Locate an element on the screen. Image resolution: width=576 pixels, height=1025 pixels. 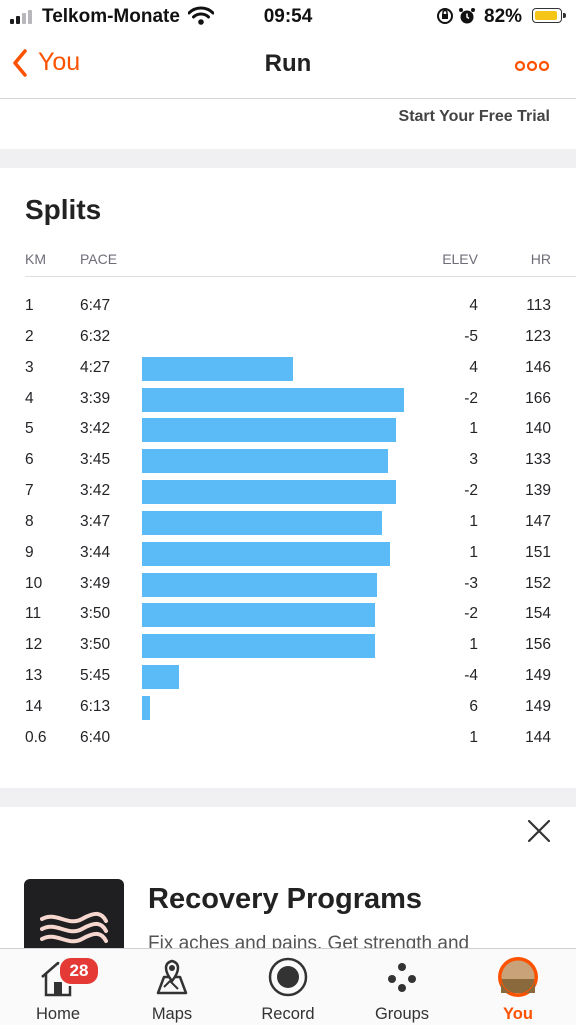
elev-header: ELEV is located at coordinates (460, 259).